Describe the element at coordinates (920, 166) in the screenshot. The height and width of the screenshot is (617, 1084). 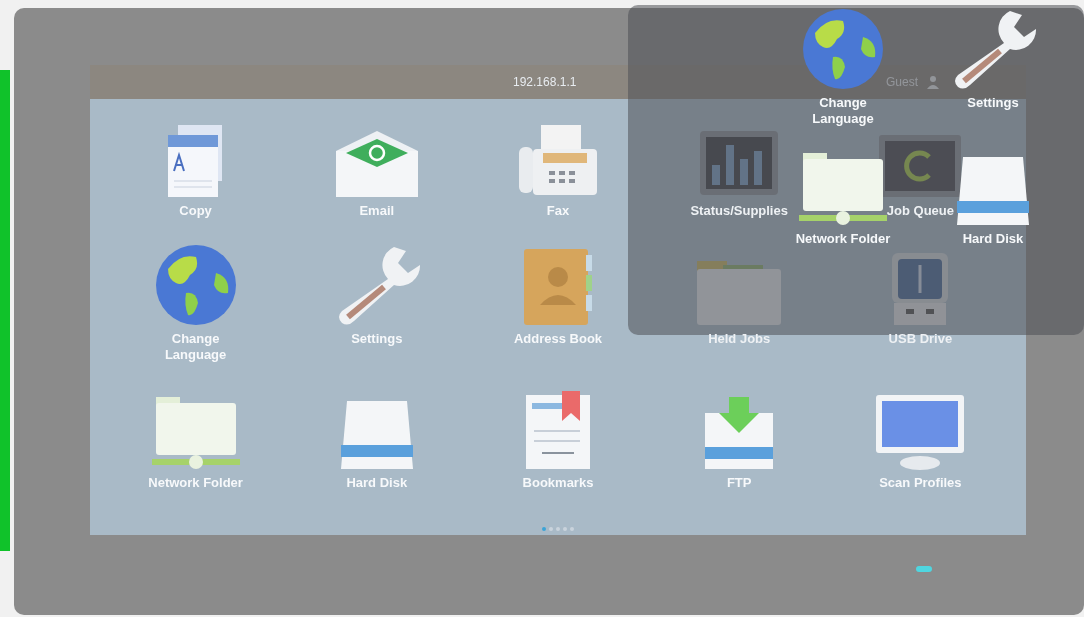
I see `monitor-refresh-icon` at that location.